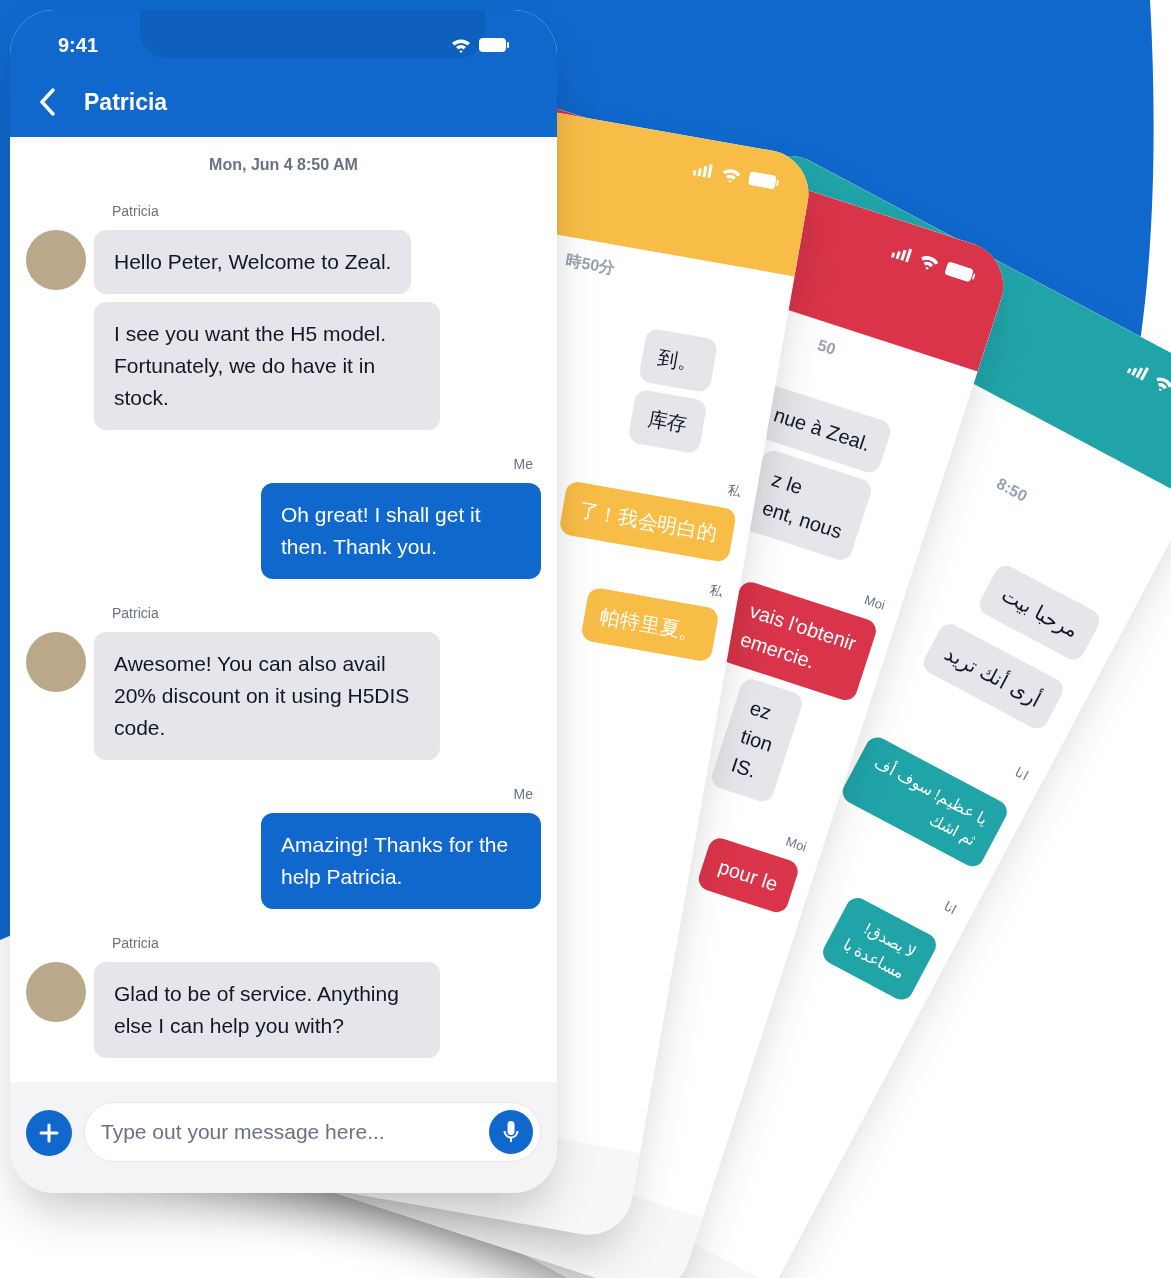 The image size is (1171, 1278). Describe the element at coordinates (401, 531) in the screenshot. I see `message-bubble: Oh great! I shall get it then. Thank you.` at that location.